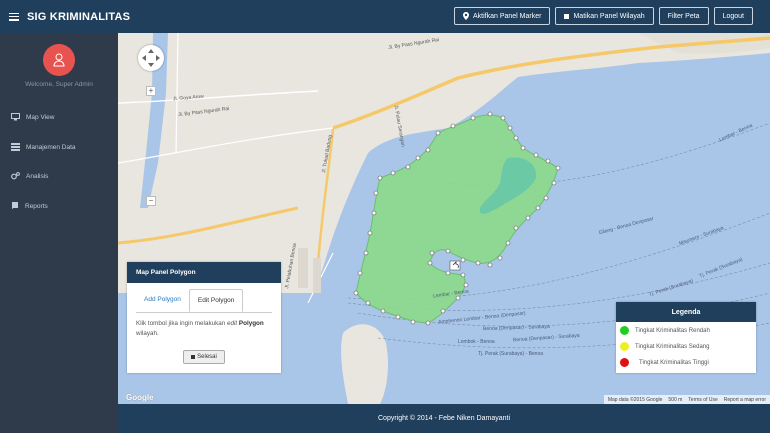  I want to click on sidebar-item-map-view: Map View, so click(32, 117).